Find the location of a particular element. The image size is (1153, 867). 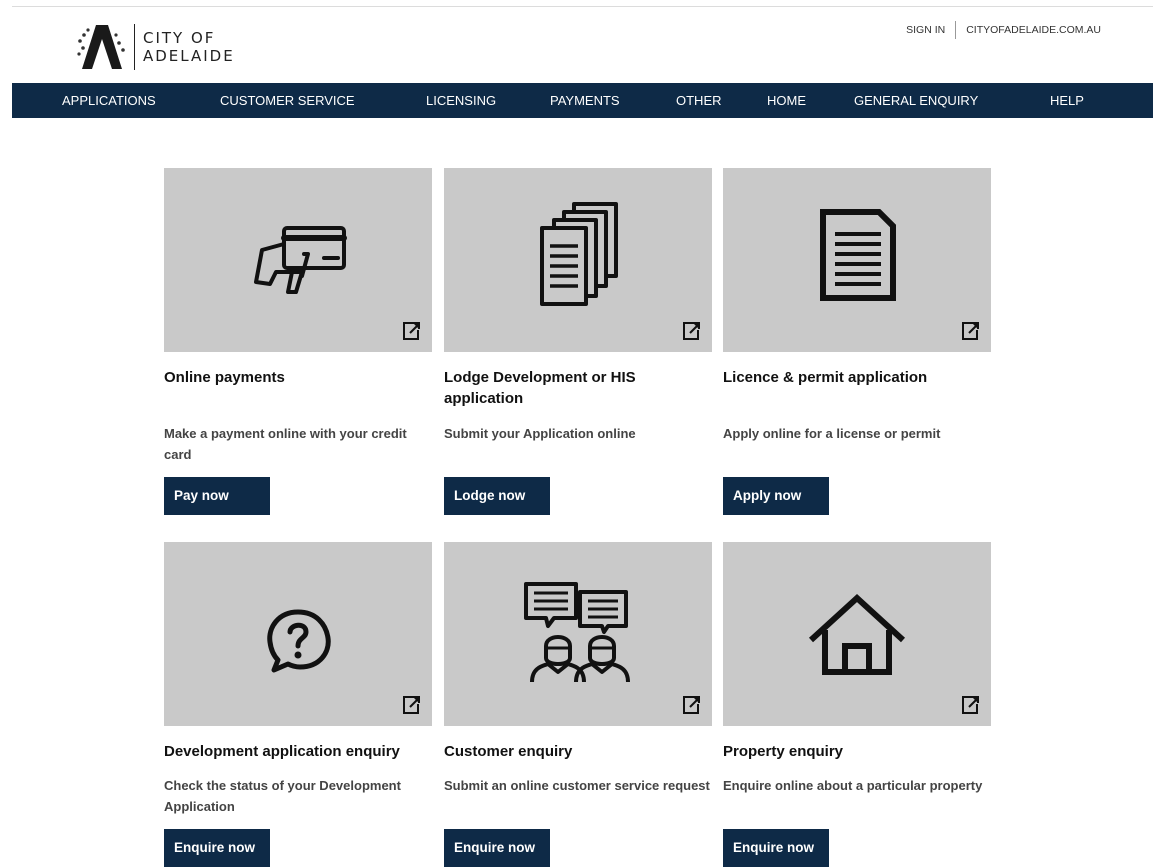

customers-chat-icon is located at coordinates (577, 632).